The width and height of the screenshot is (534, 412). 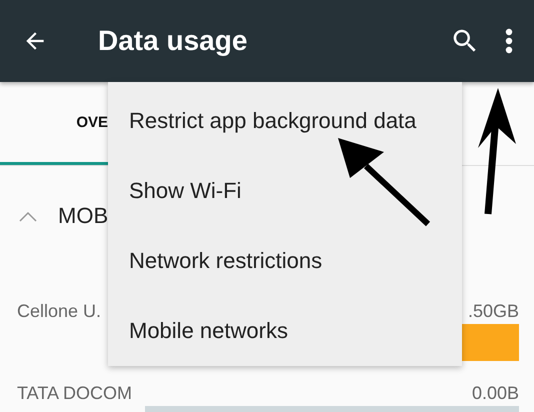 I want to click on more-options-button, so click(x=509, y=41).